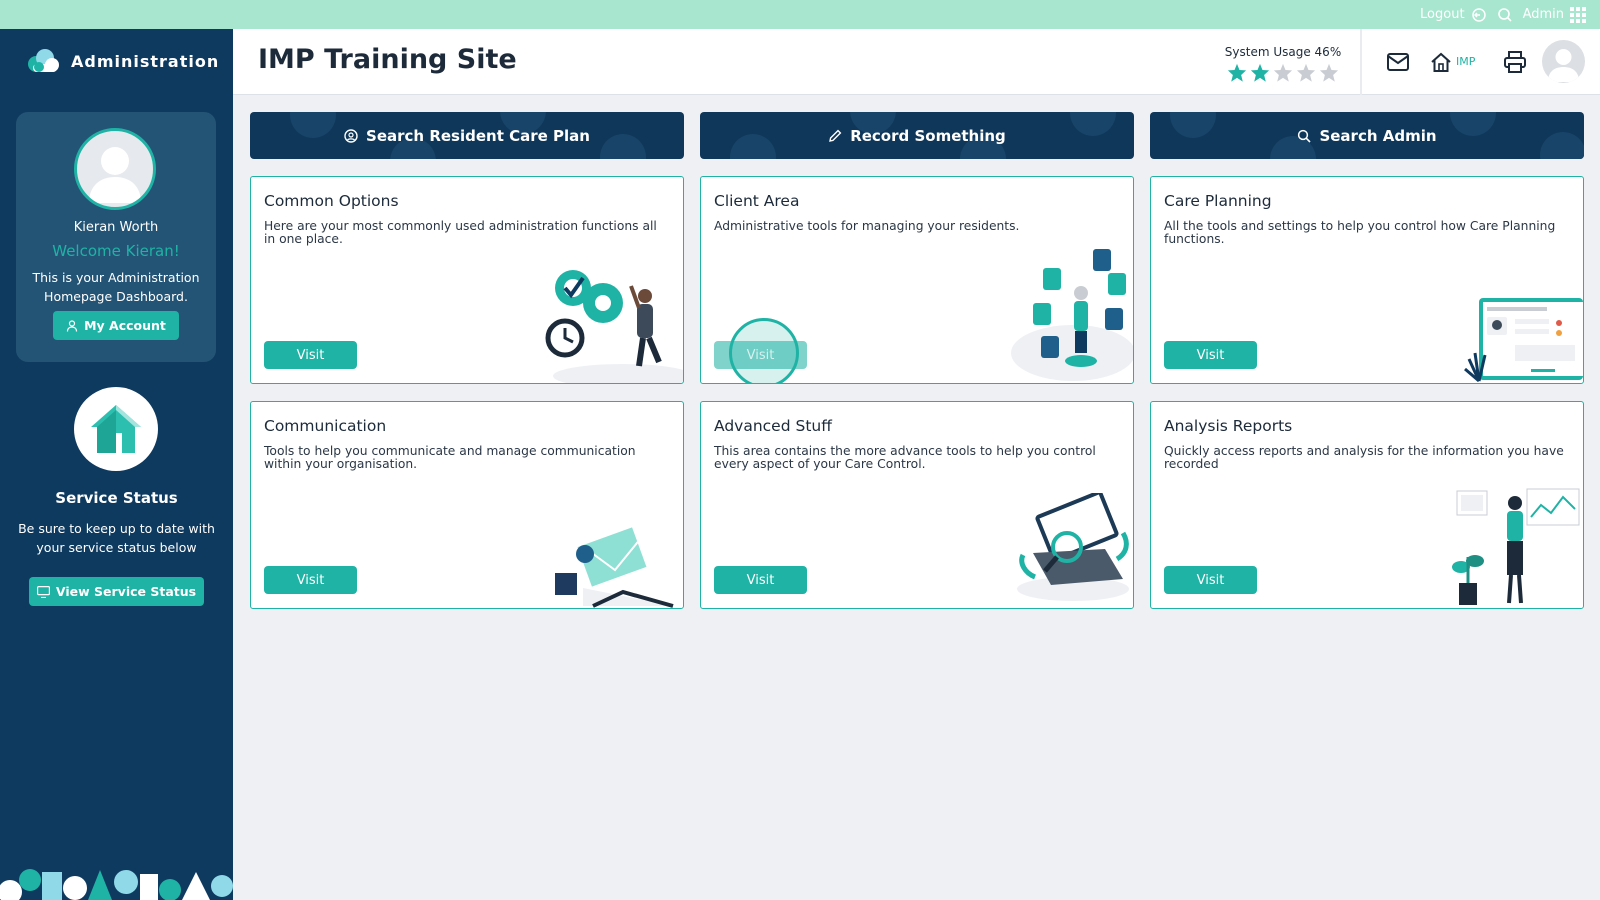 This screenshot has width=1600, height=900. Describe the element at coordinates (614, 567) in the screenshot. I see `envelope-illustration` at that location.